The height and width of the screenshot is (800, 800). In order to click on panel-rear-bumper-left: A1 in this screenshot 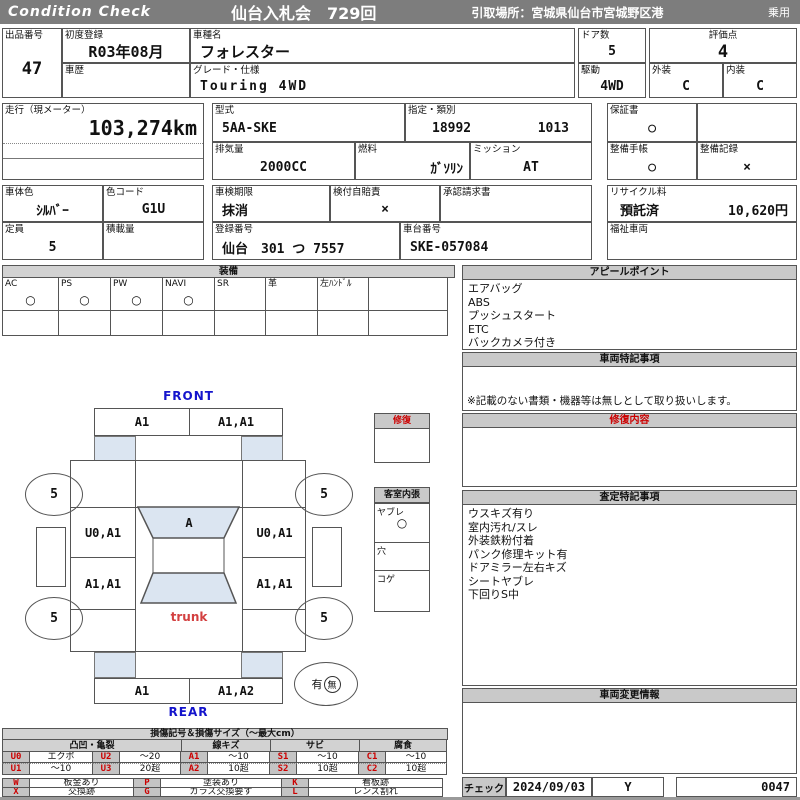, I will do `click(142, 691)`.